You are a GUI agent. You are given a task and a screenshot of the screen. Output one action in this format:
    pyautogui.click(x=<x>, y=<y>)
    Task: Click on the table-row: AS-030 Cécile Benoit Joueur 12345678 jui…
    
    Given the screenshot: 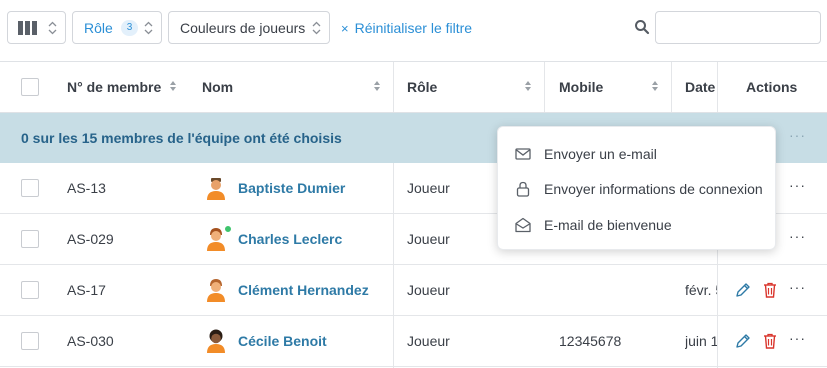 What is the action you would take?
    pyautogui.click(x=413, y=341)
    